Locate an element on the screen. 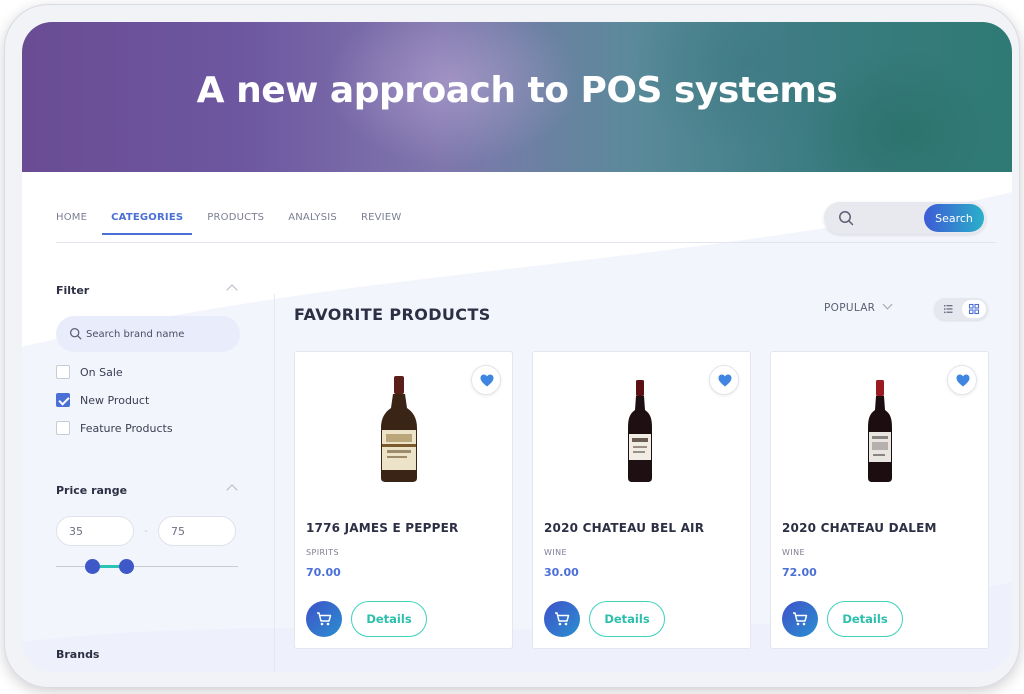 This screenshot has height=694, width=1024. brand-search-input is located at coordinates (161, 334).